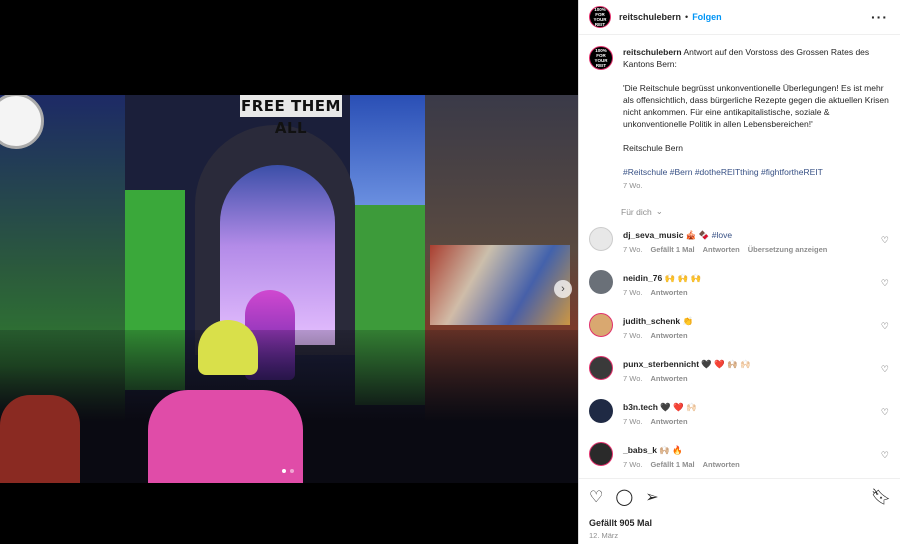 Image resolution: width=900 pixels, height=544 pixels. What do you see at coordinates (390, 150) in the screenshot?
I see `photo-sky` at bounding box center [390, 150].